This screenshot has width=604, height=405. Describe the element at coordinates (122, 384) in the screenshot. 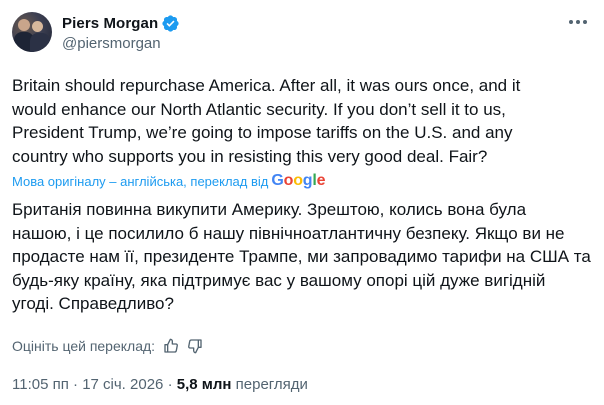

I see `tweet-date: 17 січ. 2026` at that location.